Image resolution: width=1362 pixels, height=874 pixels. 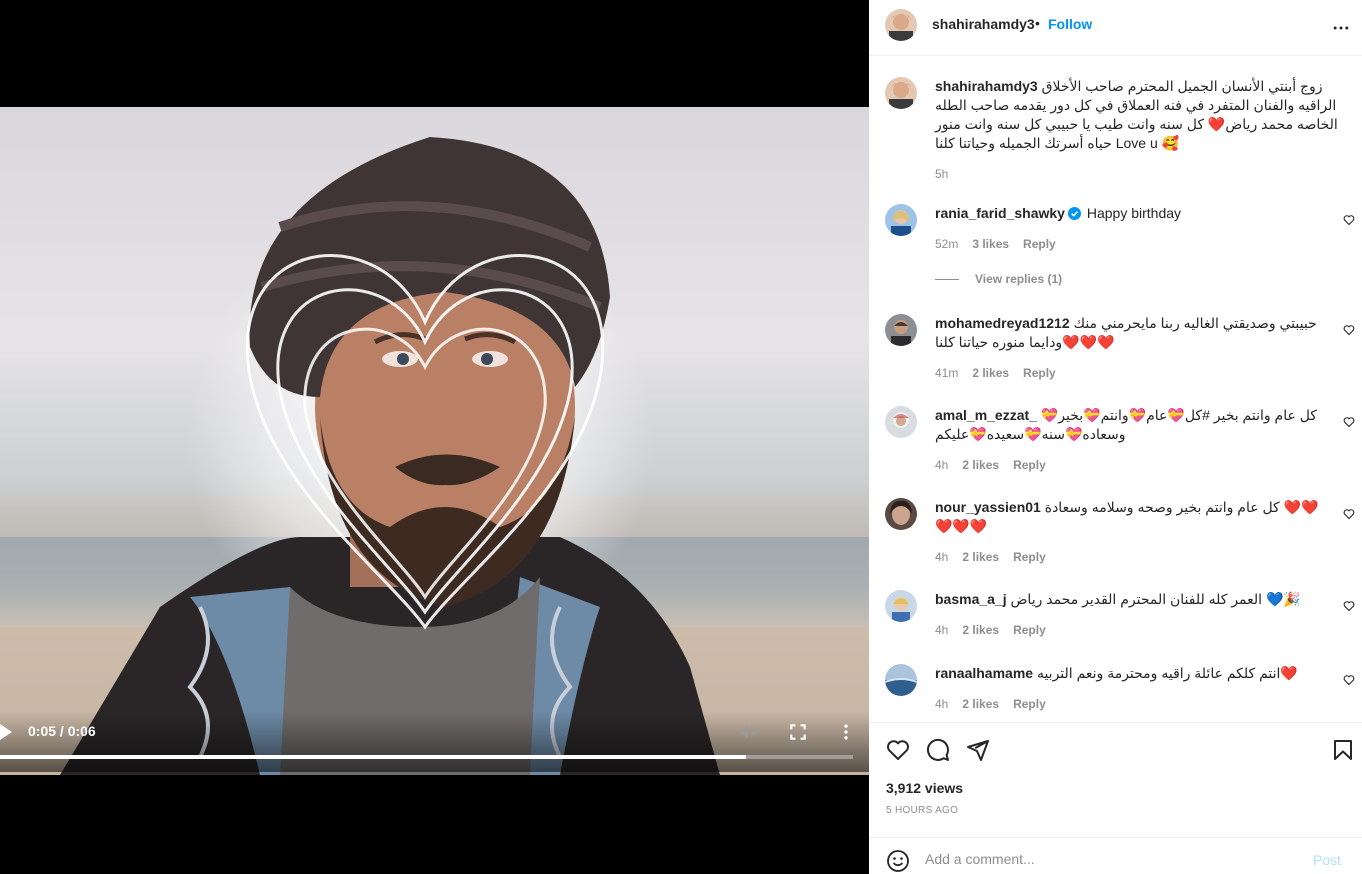 I want to click on post-button: Post, so click(x=1327, y=860).